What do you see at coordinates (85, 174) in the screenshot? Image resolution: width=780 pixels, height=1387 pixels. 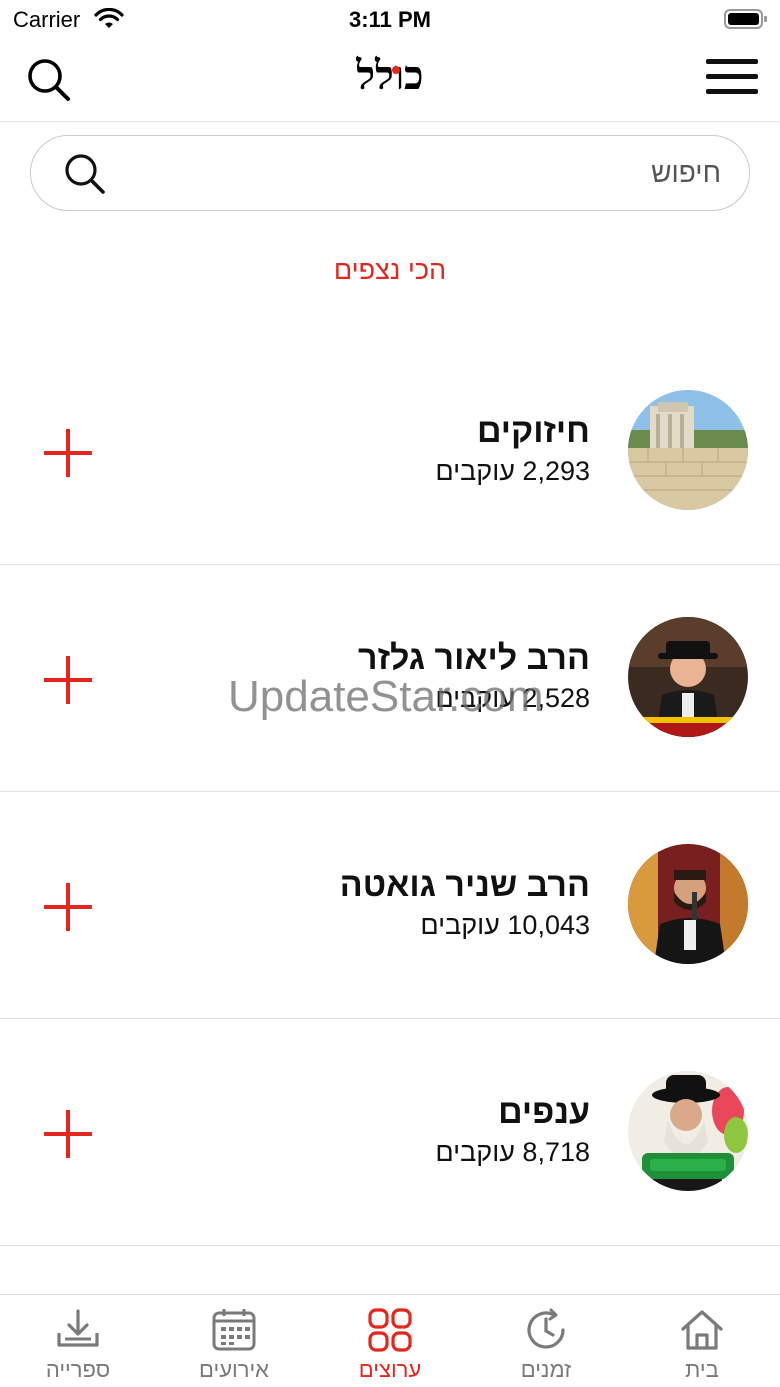 I see `search-icon` at bounding box center [85, 174].